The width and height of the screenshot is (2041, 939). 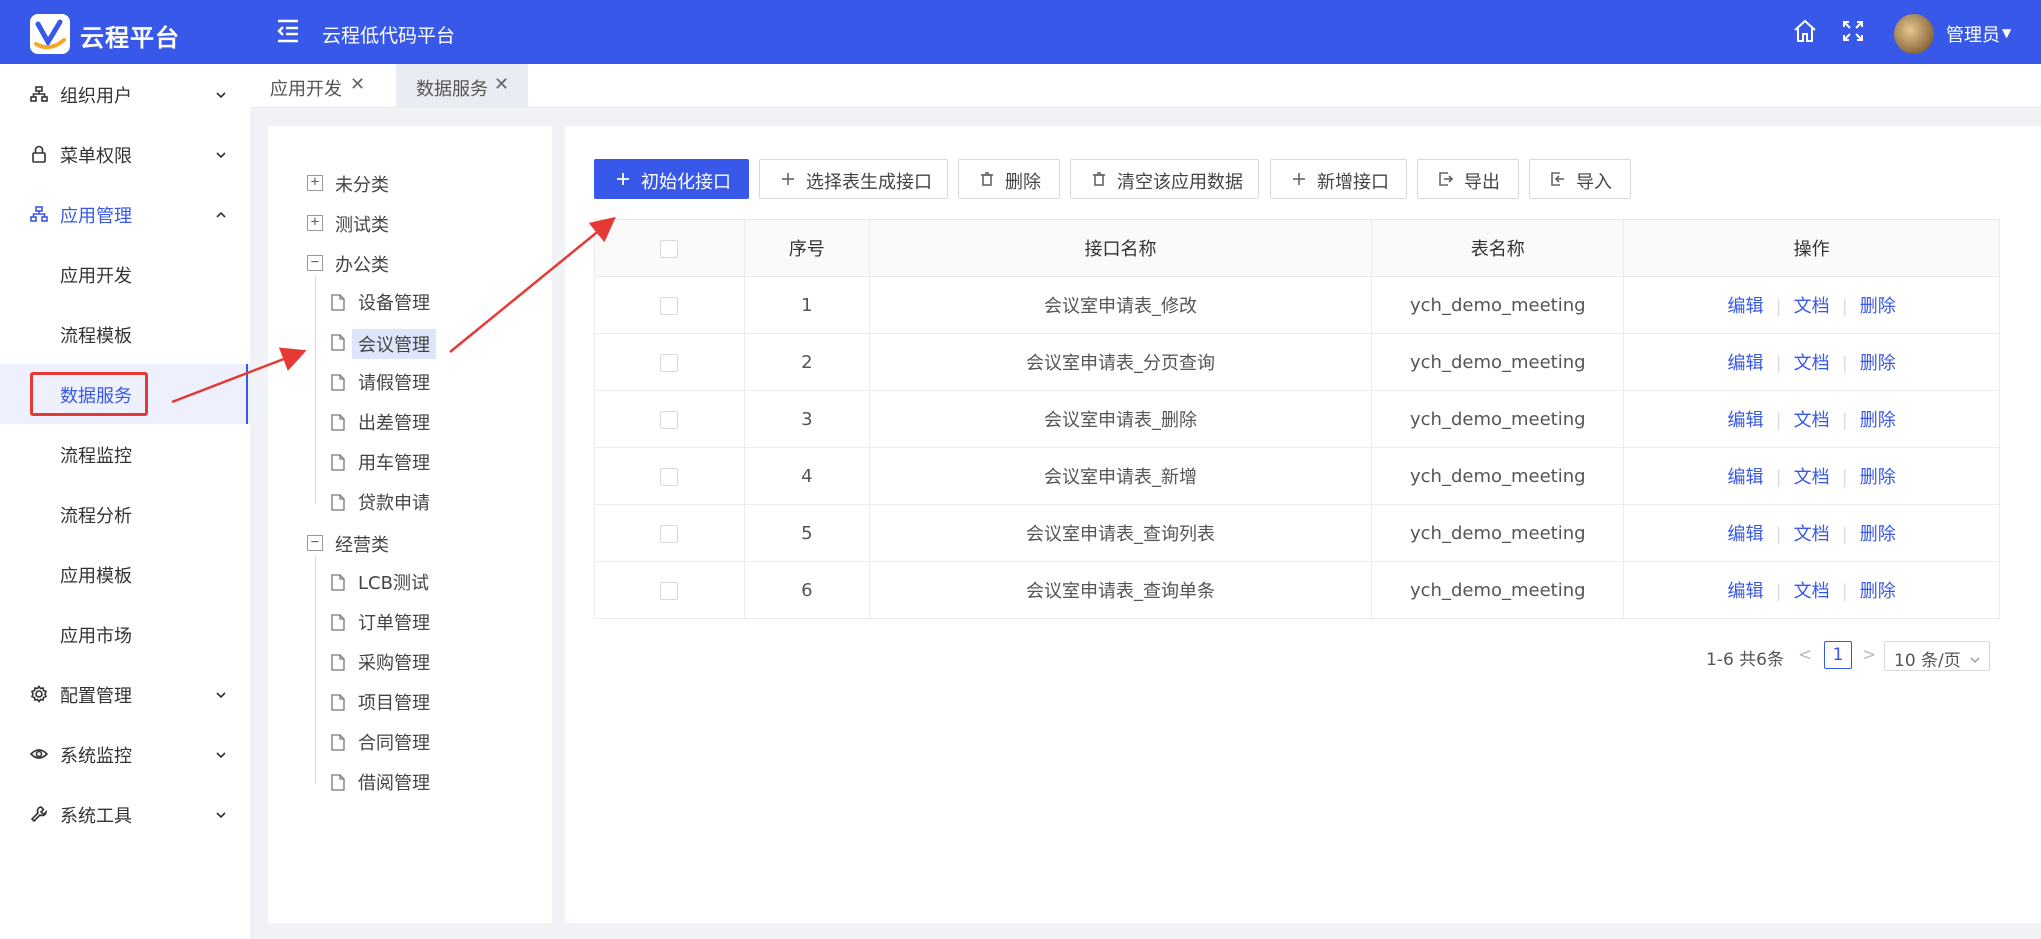 I want to click on avatar, so click(x=1914, y=34).